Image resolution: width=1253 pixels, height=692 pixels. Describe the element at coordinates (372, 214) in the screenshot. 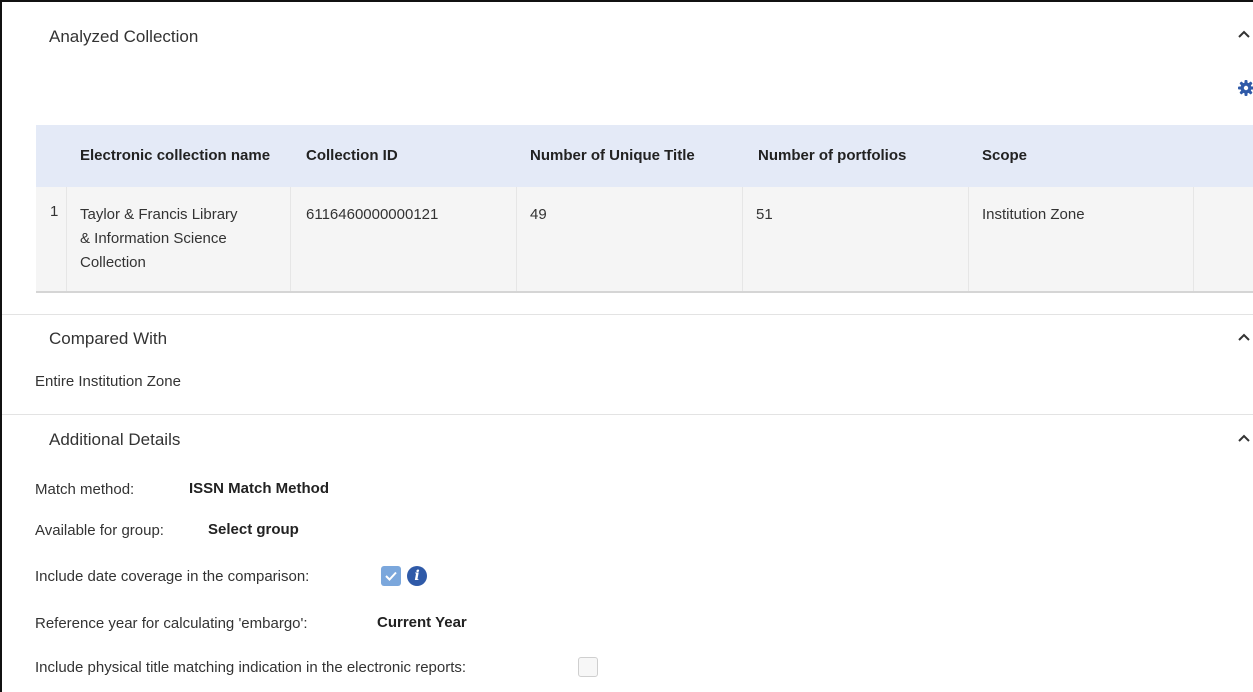

I see `collection-id-cell: 6116460000000121` at that location.